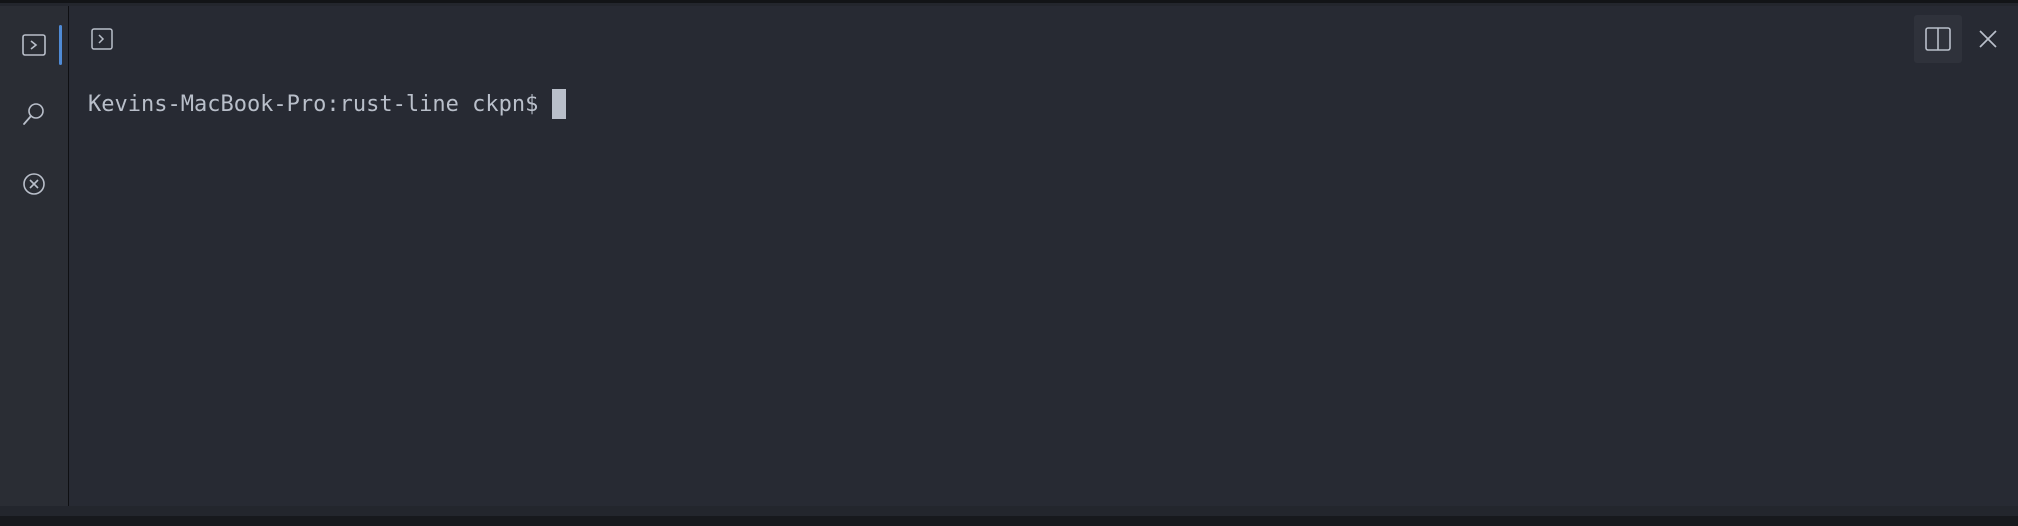  Describe the element at coordinates (34, 256) in the screenshot. I see `activity-bar` at that location.